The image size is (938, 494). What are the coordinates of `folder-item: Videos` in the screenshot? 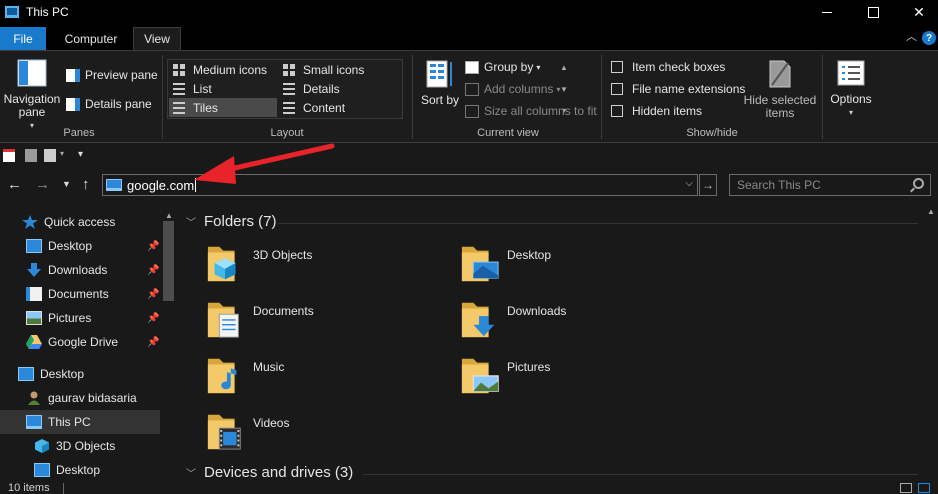 It's located at (321, 434).